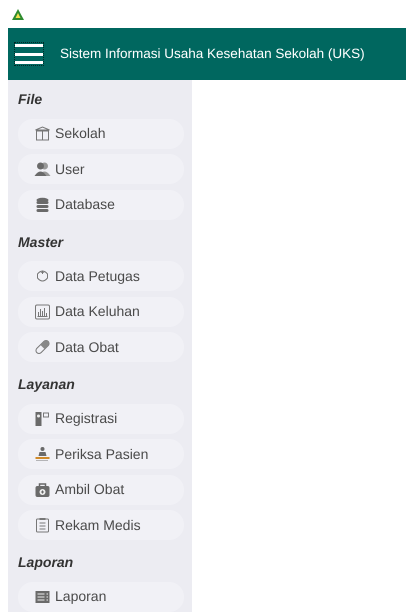  Describe the element at coordinates (42, 312) in the screenshot. I see `bar-chart-icon` at that location.